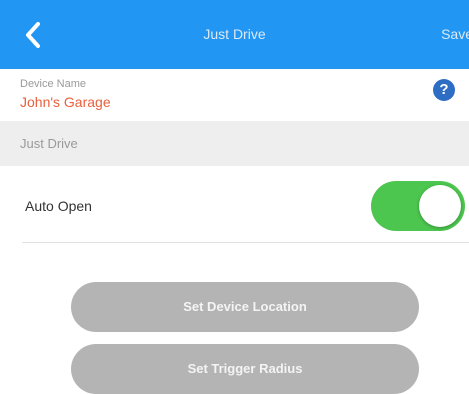 Image resolution: width=469 pixels, height=394 pixels. I want to click on device-name-value: John's Garage, so click(65, 102).